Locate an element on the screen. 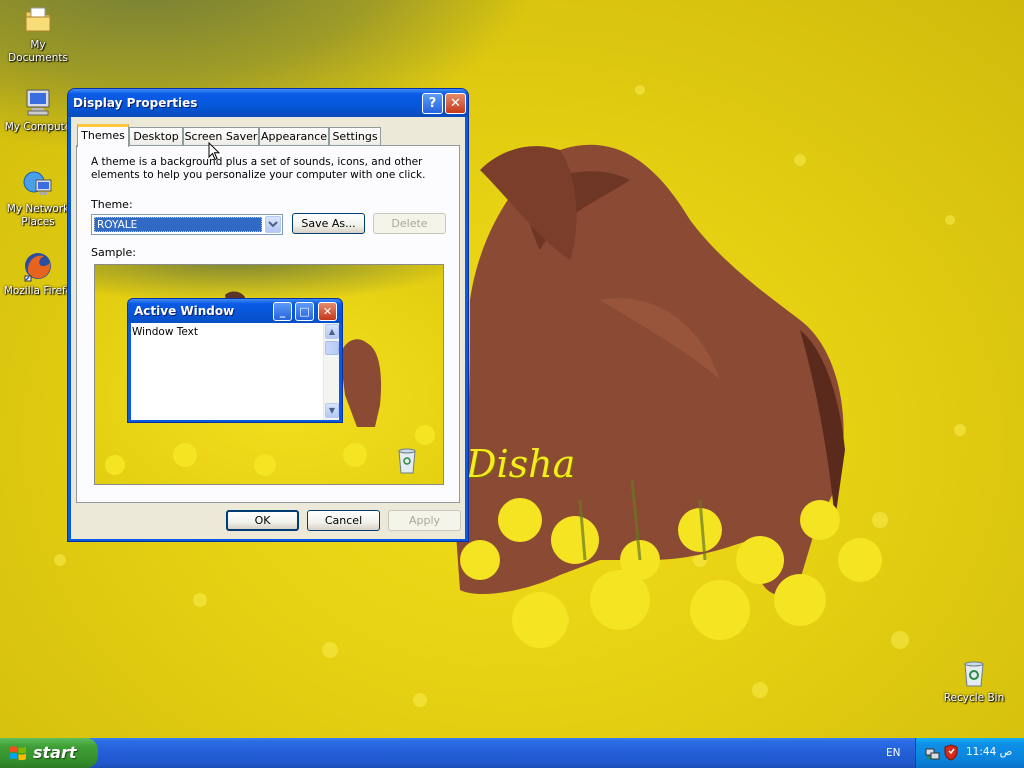  start-button: start is located at coordinates (49, 753).